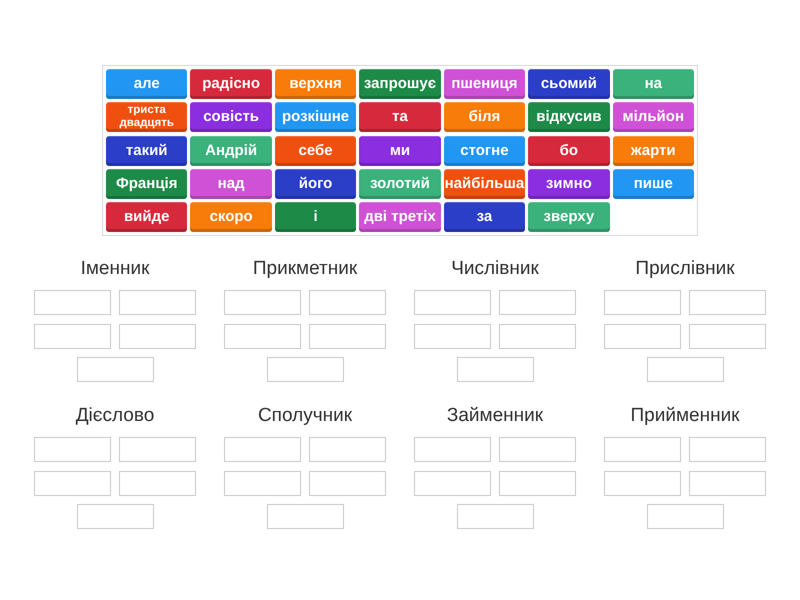 The height and width of the screenshot is (600, 800). I want to click on group-title: Прийменник, so click(685, 416).